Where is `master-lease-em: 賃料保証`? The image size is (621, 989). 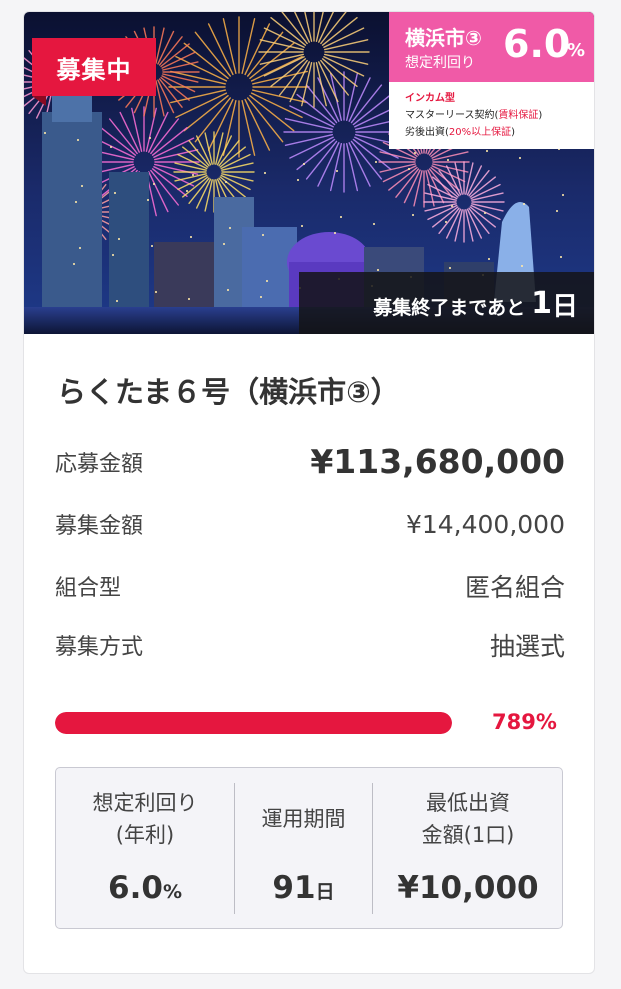 master-lease-em: 賃料保証 is located at coordinates (518, 115).